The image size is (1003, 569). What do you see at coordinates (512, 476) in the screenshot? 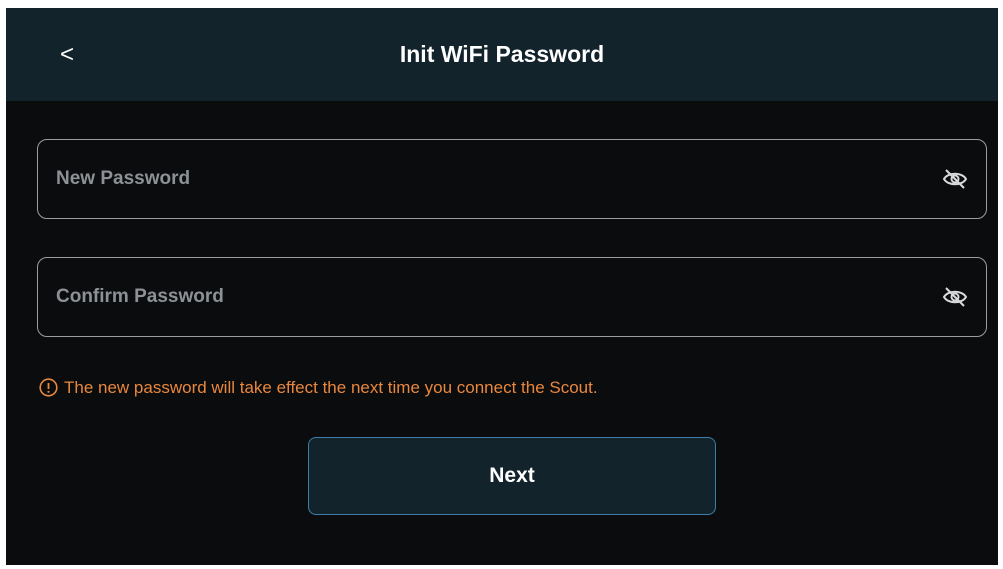
I see `next-button: Next` at bounding box center [512, 476].